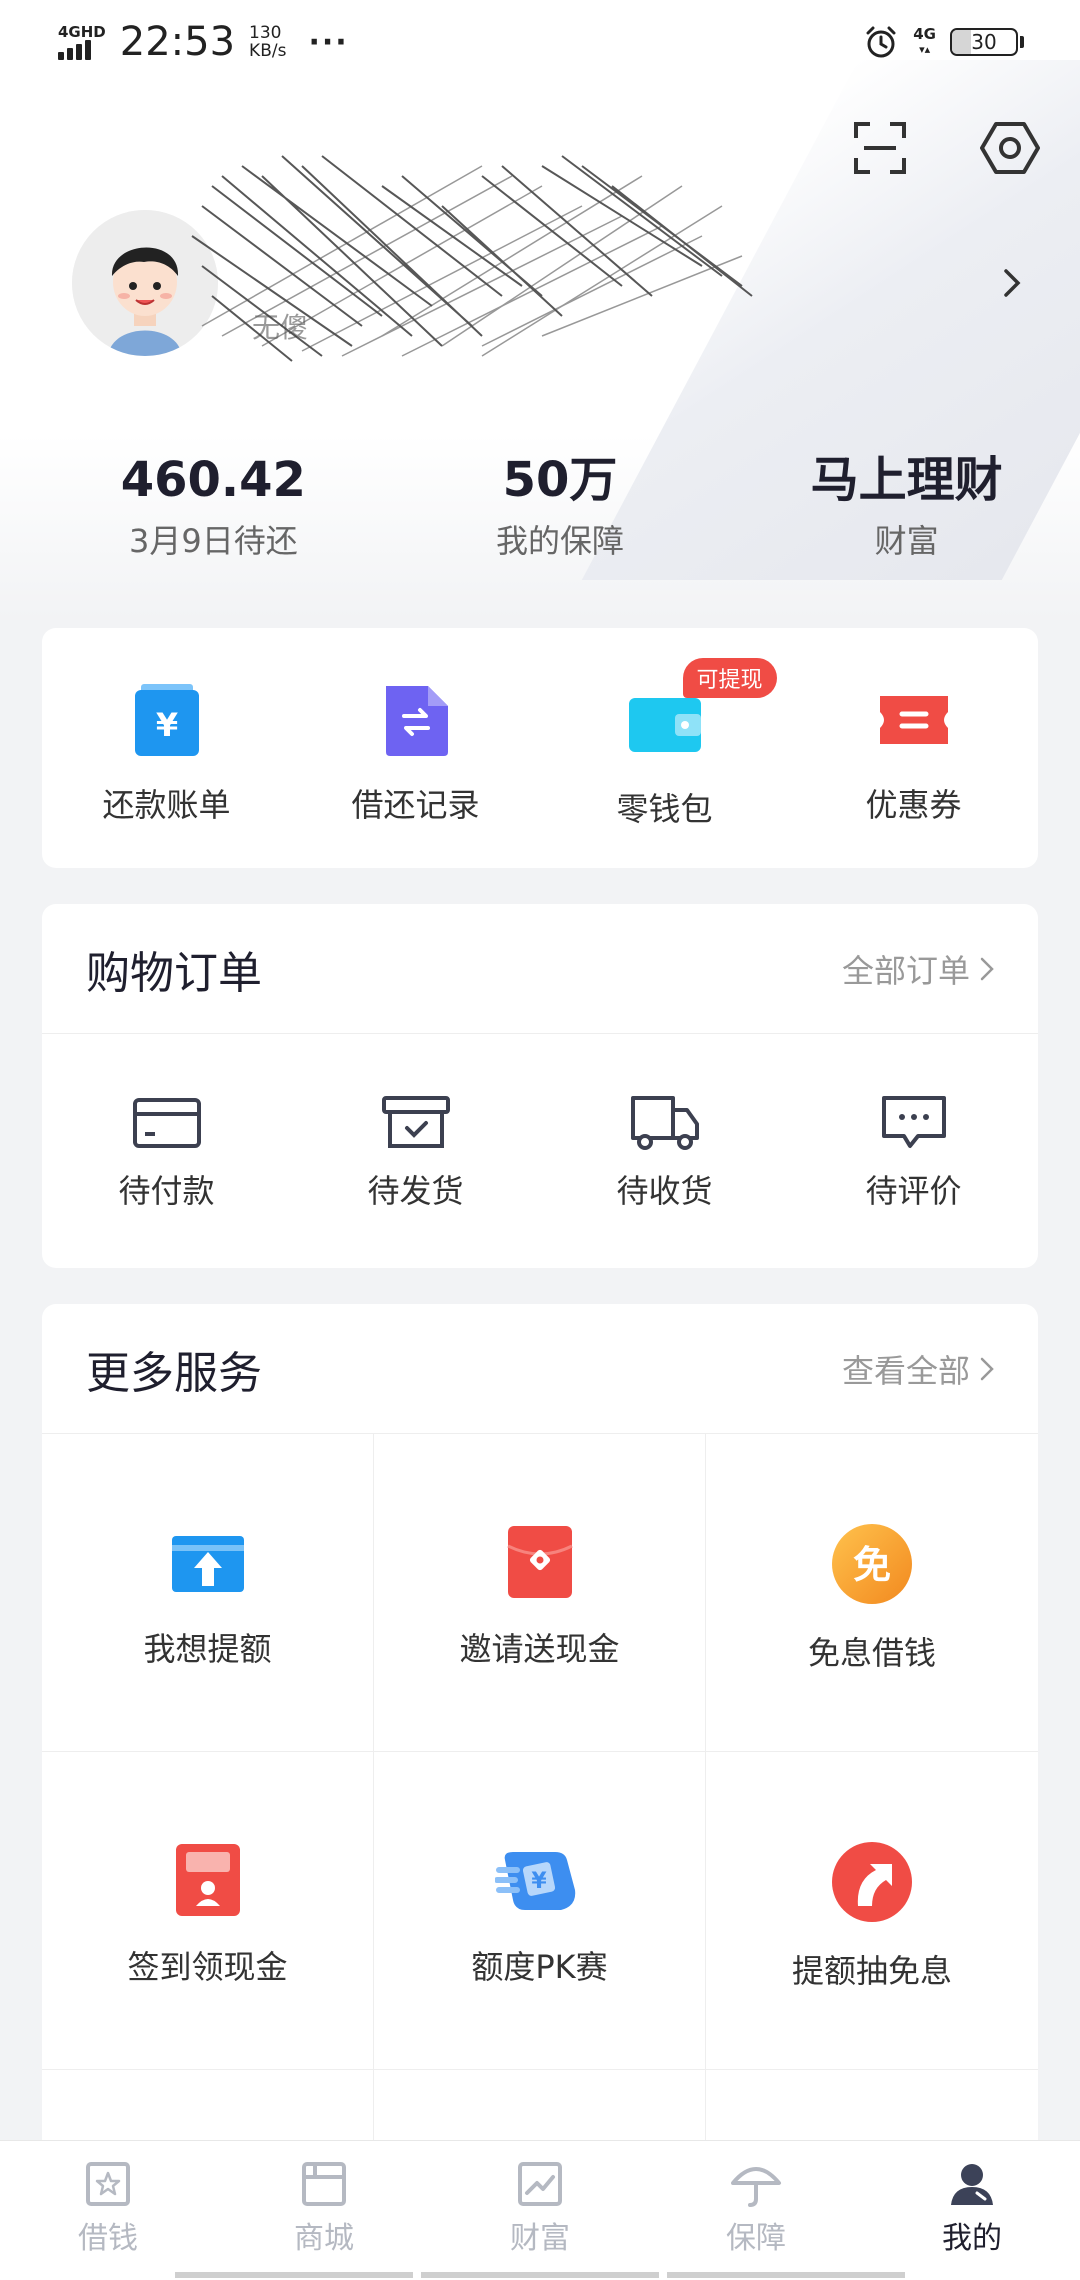 The width and height of the screenshot is (1080, 2280). I want to click on card-icon, so click(166, 1123).